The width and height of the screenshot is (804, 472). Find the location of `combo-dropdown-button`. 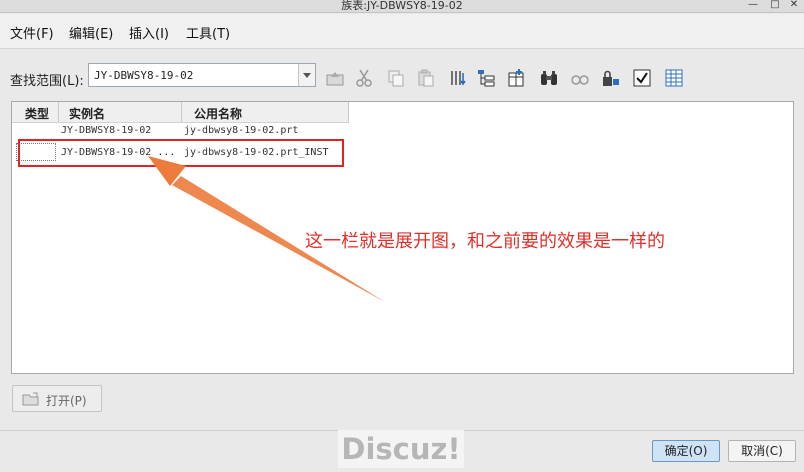

combo-dropdown-button is located at coordinates (306, 75).